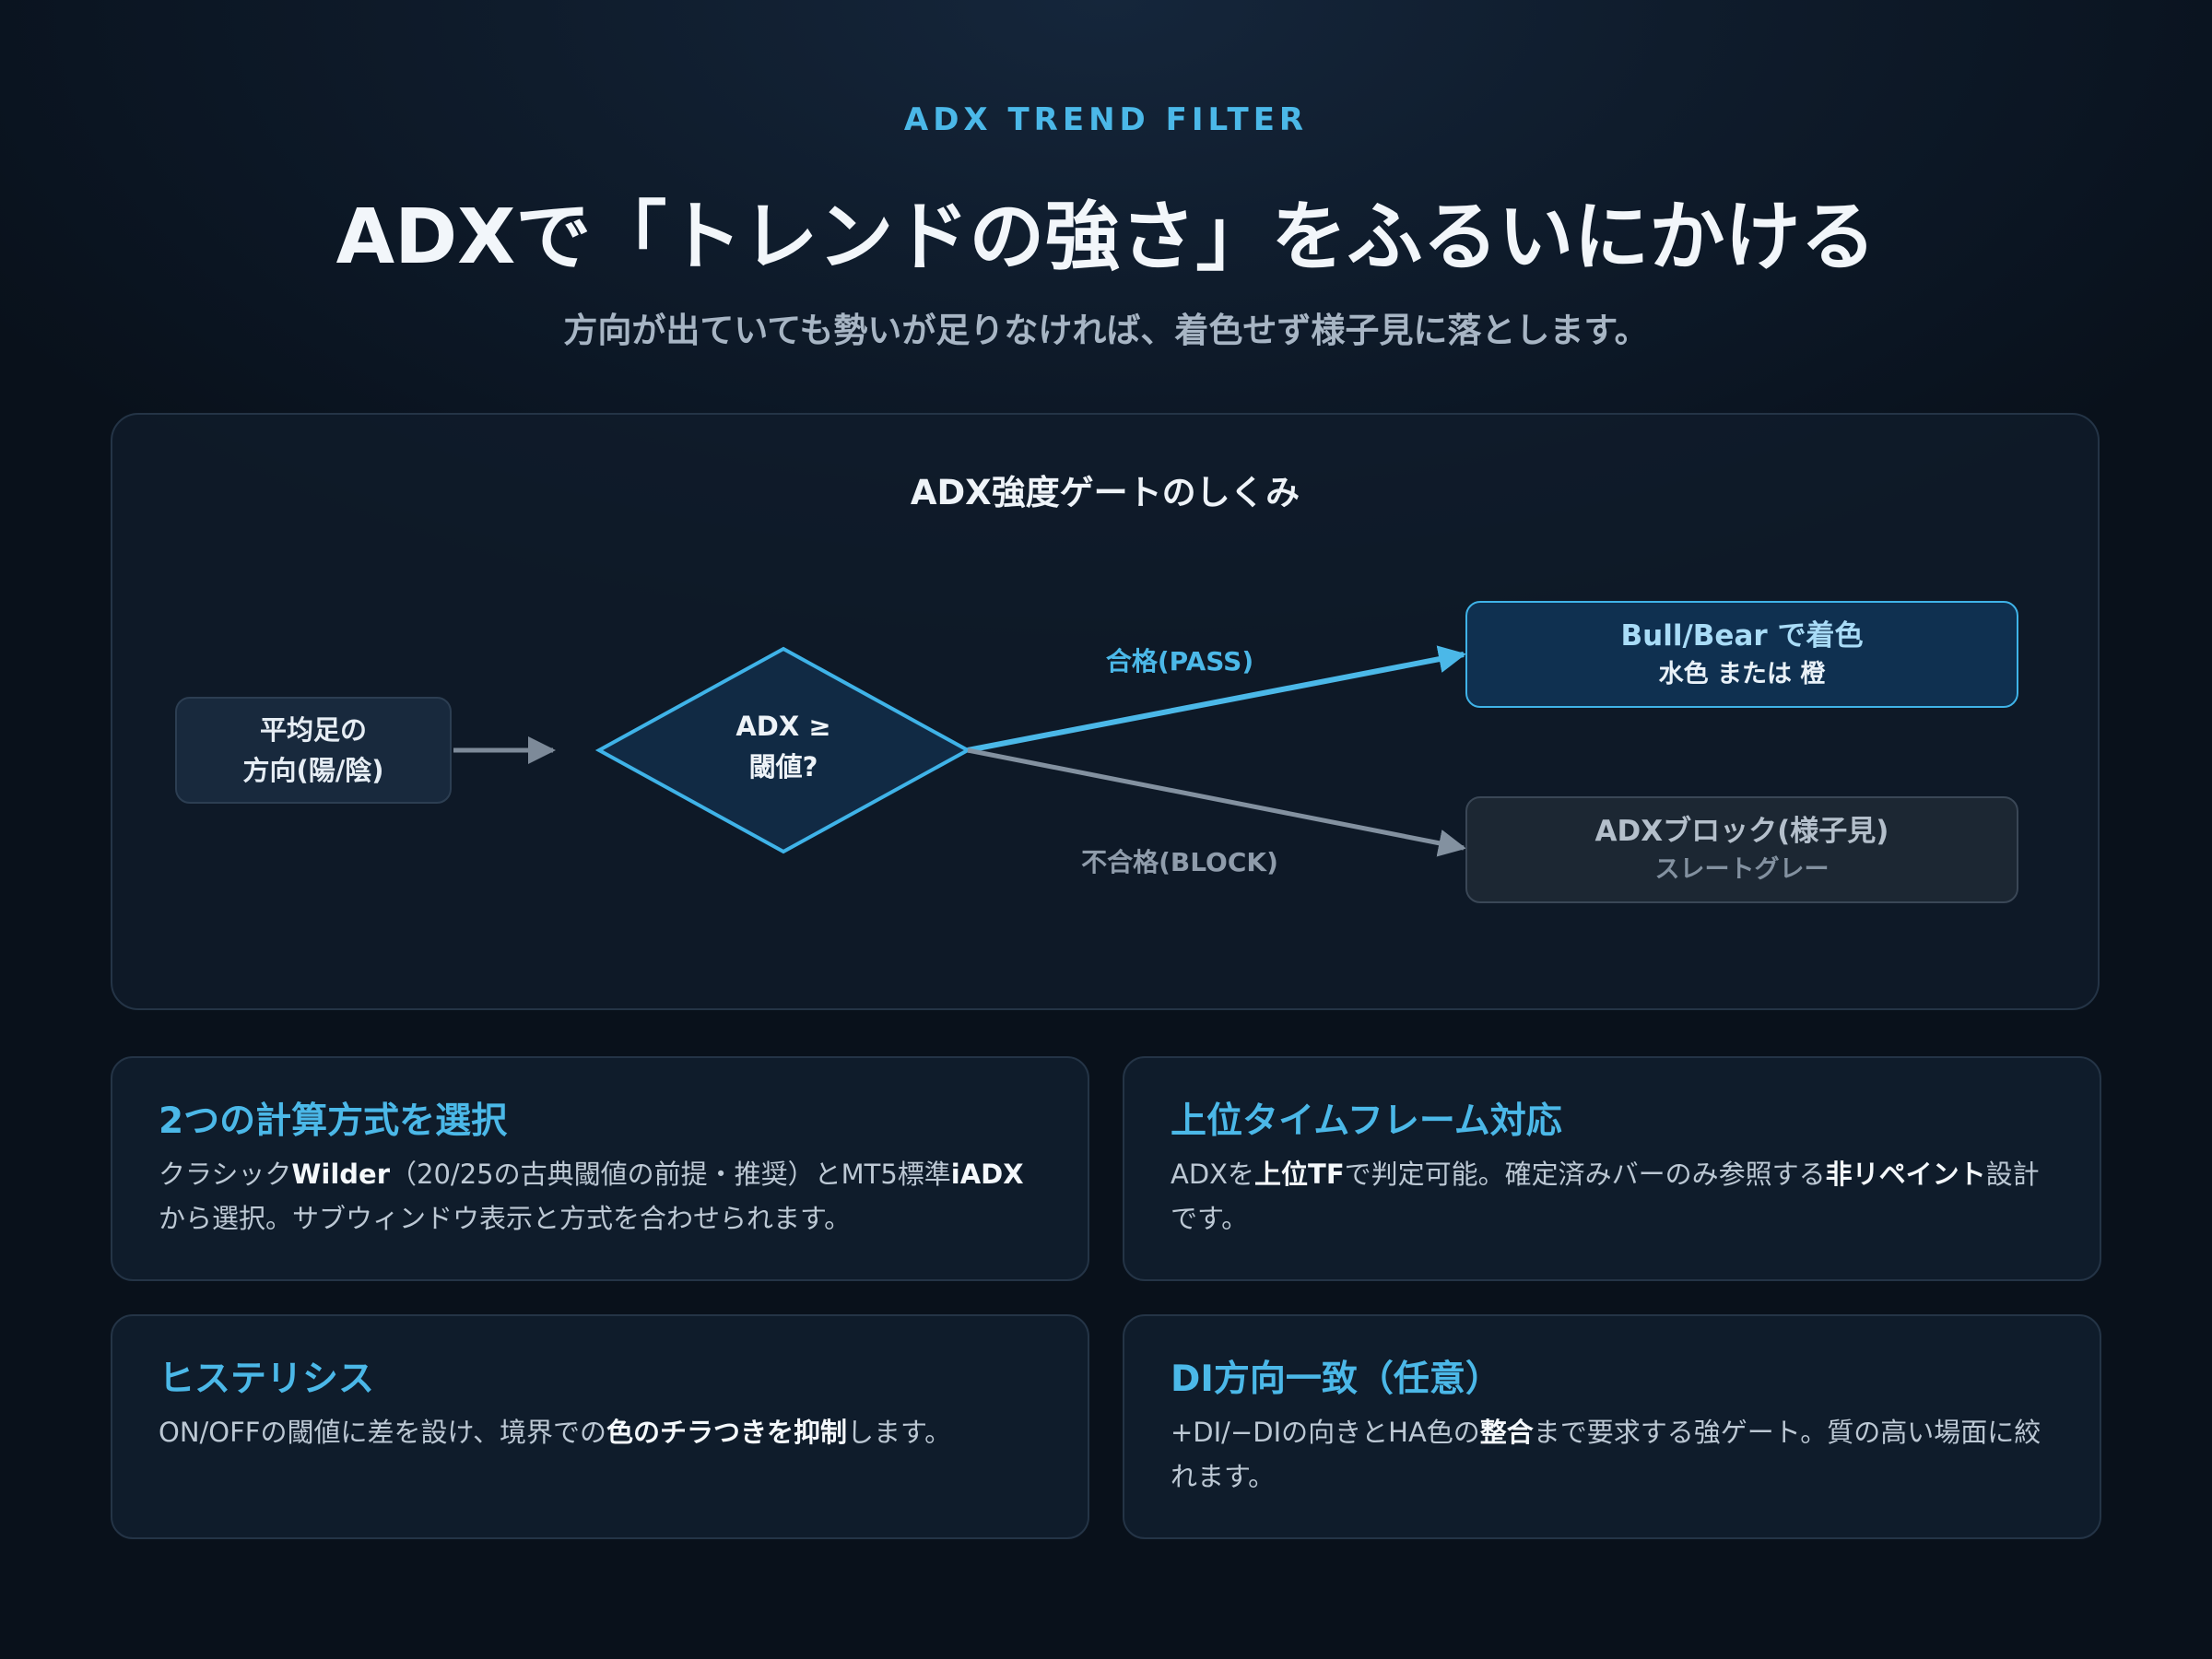  What do you see at coordinates (1106, 237) in the screenshot?
I see `page-title: ADXで「トレンドの強さ」をふるいにかける` at bounding box center [1106, 237].